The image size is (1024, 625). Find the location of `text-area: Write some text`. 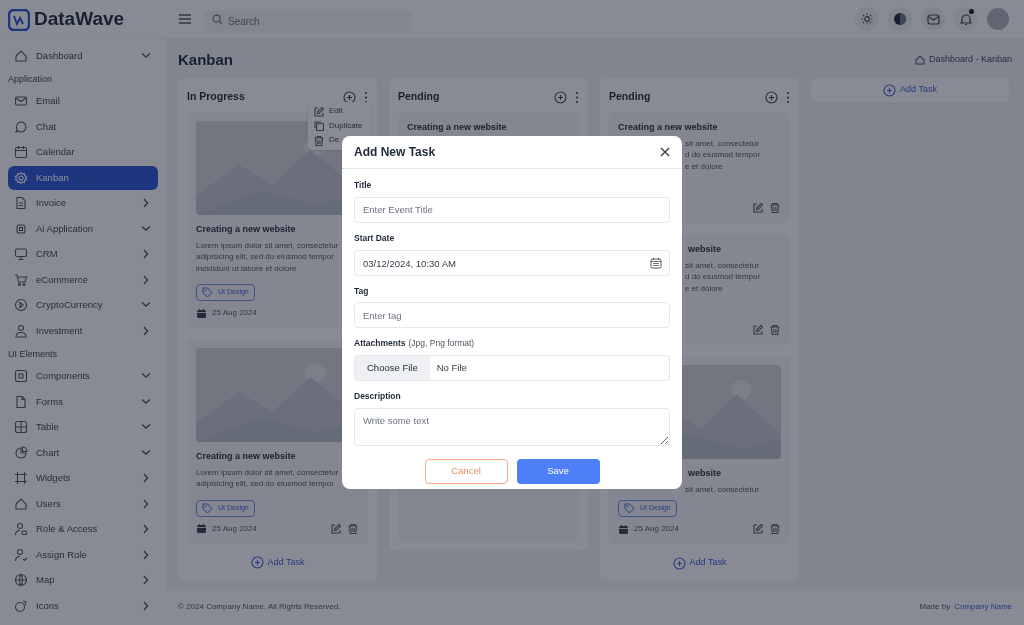

text-area: Write some text is located at coordinates (512, 426).